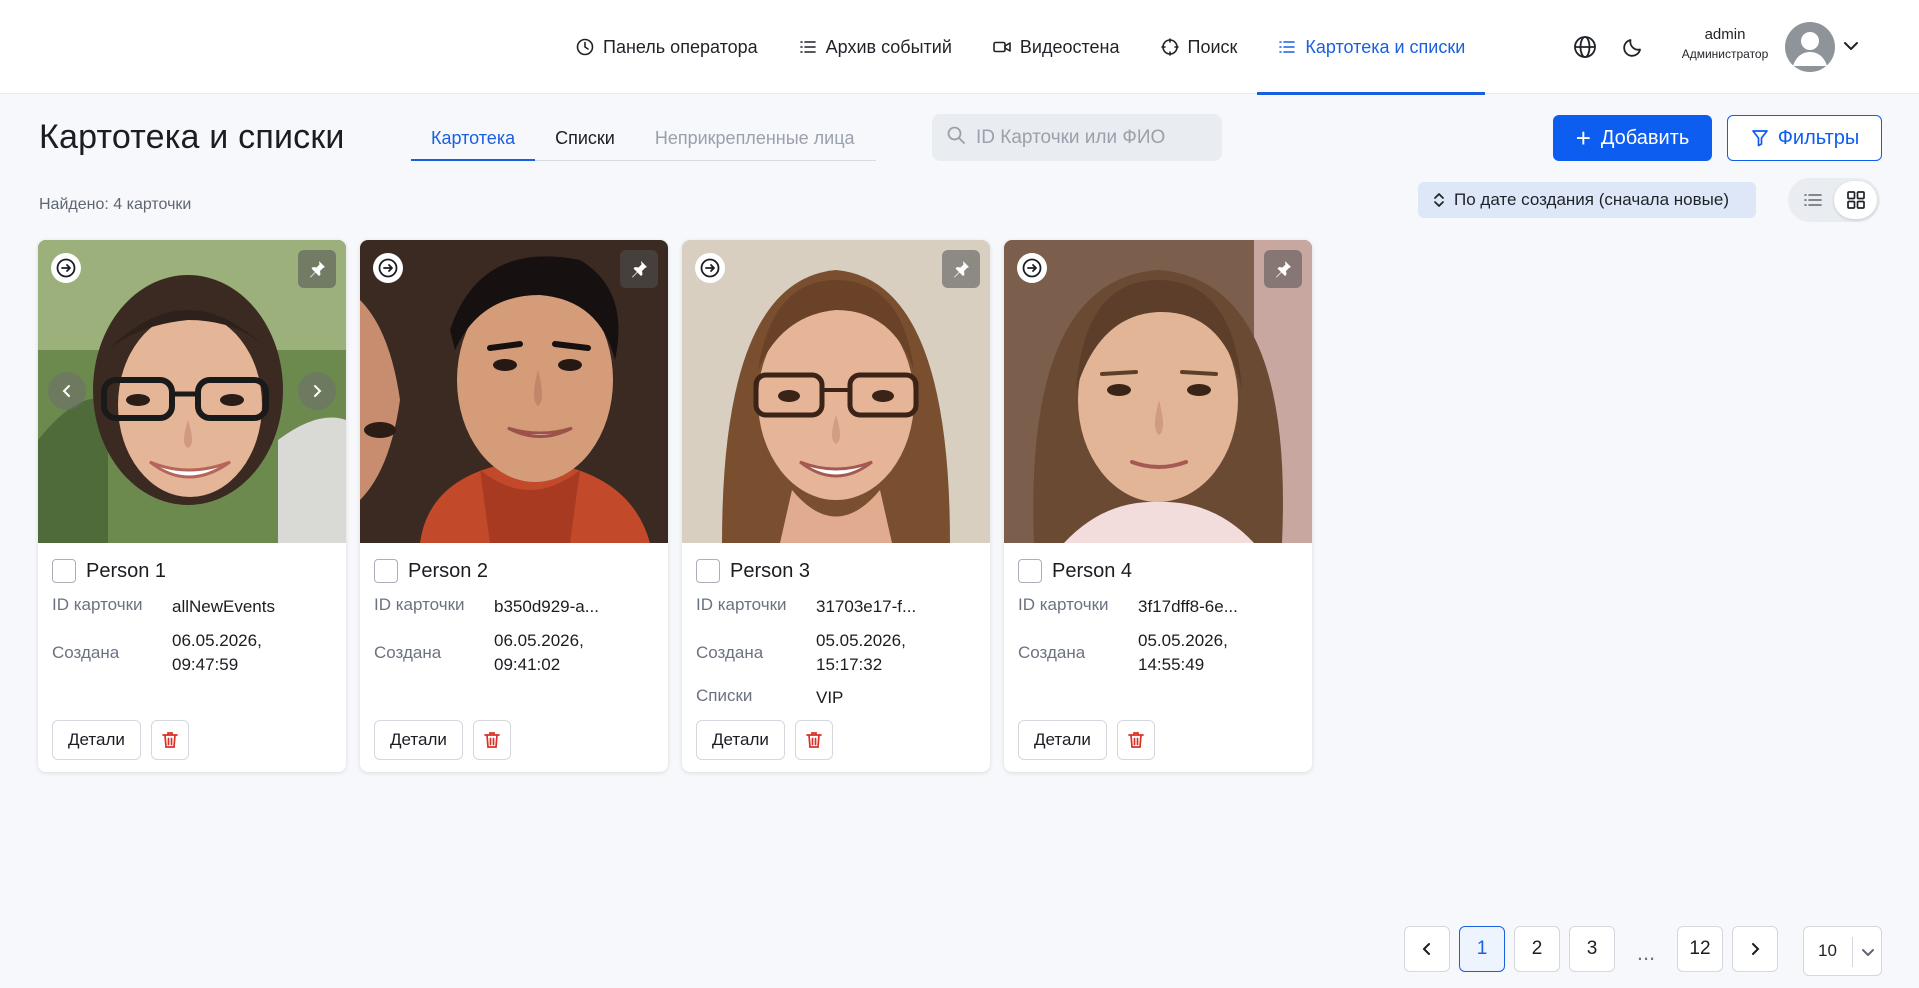 The width and height of the screenshot is (1919, 988). Describe the element at coordinates (1218, 653) in the screenshot. I see `created-value: 05.05.2026, 14:55:49` at that location.